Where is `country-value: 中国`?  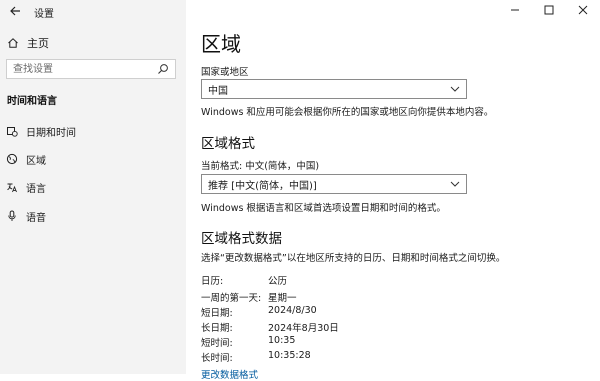 country-value: 中国 is located at coordinates (218, 91).